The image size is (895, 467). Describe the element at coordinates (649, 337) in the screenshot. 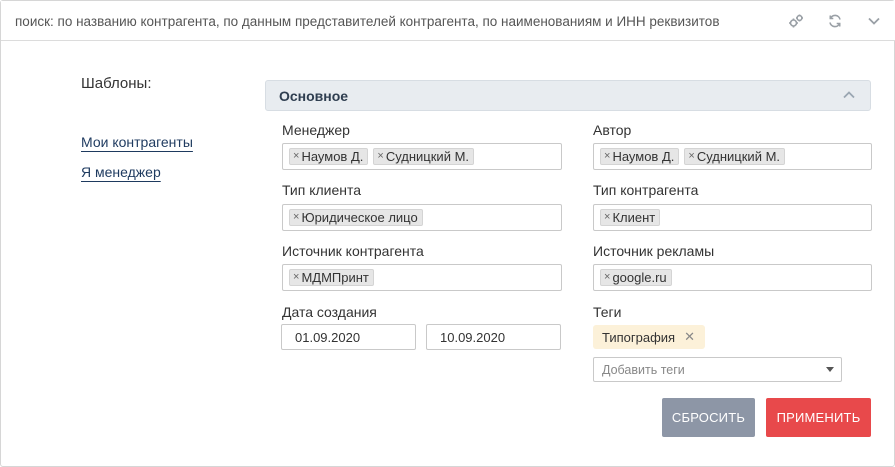

I see `tag-item: Типография ✕` at that location.